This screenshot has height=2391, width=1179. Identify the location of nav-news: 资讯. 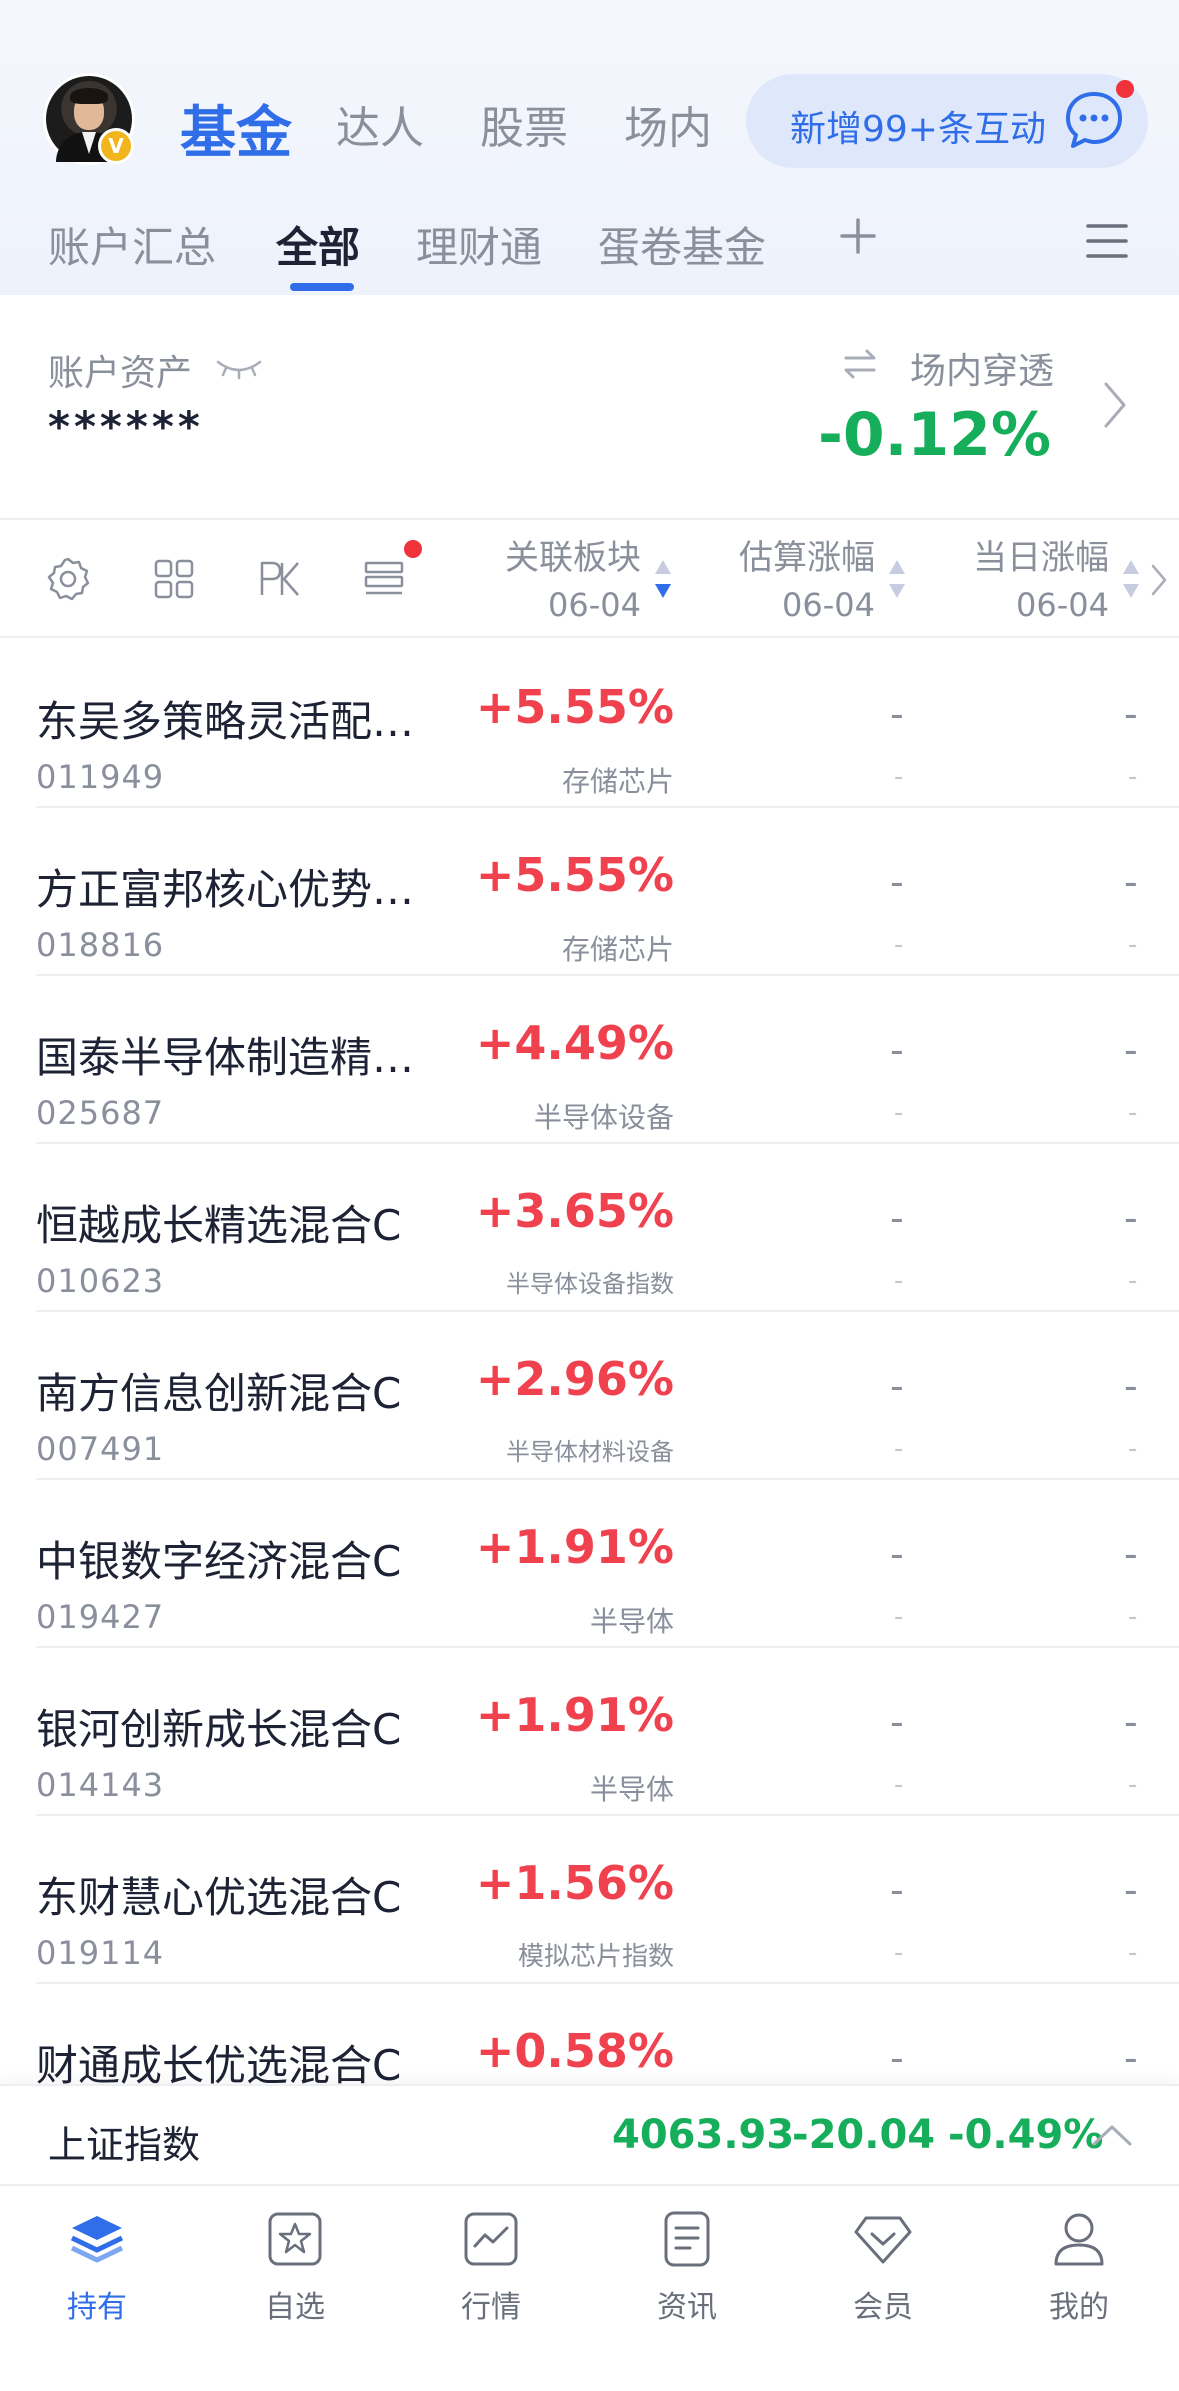
(687, 2267).